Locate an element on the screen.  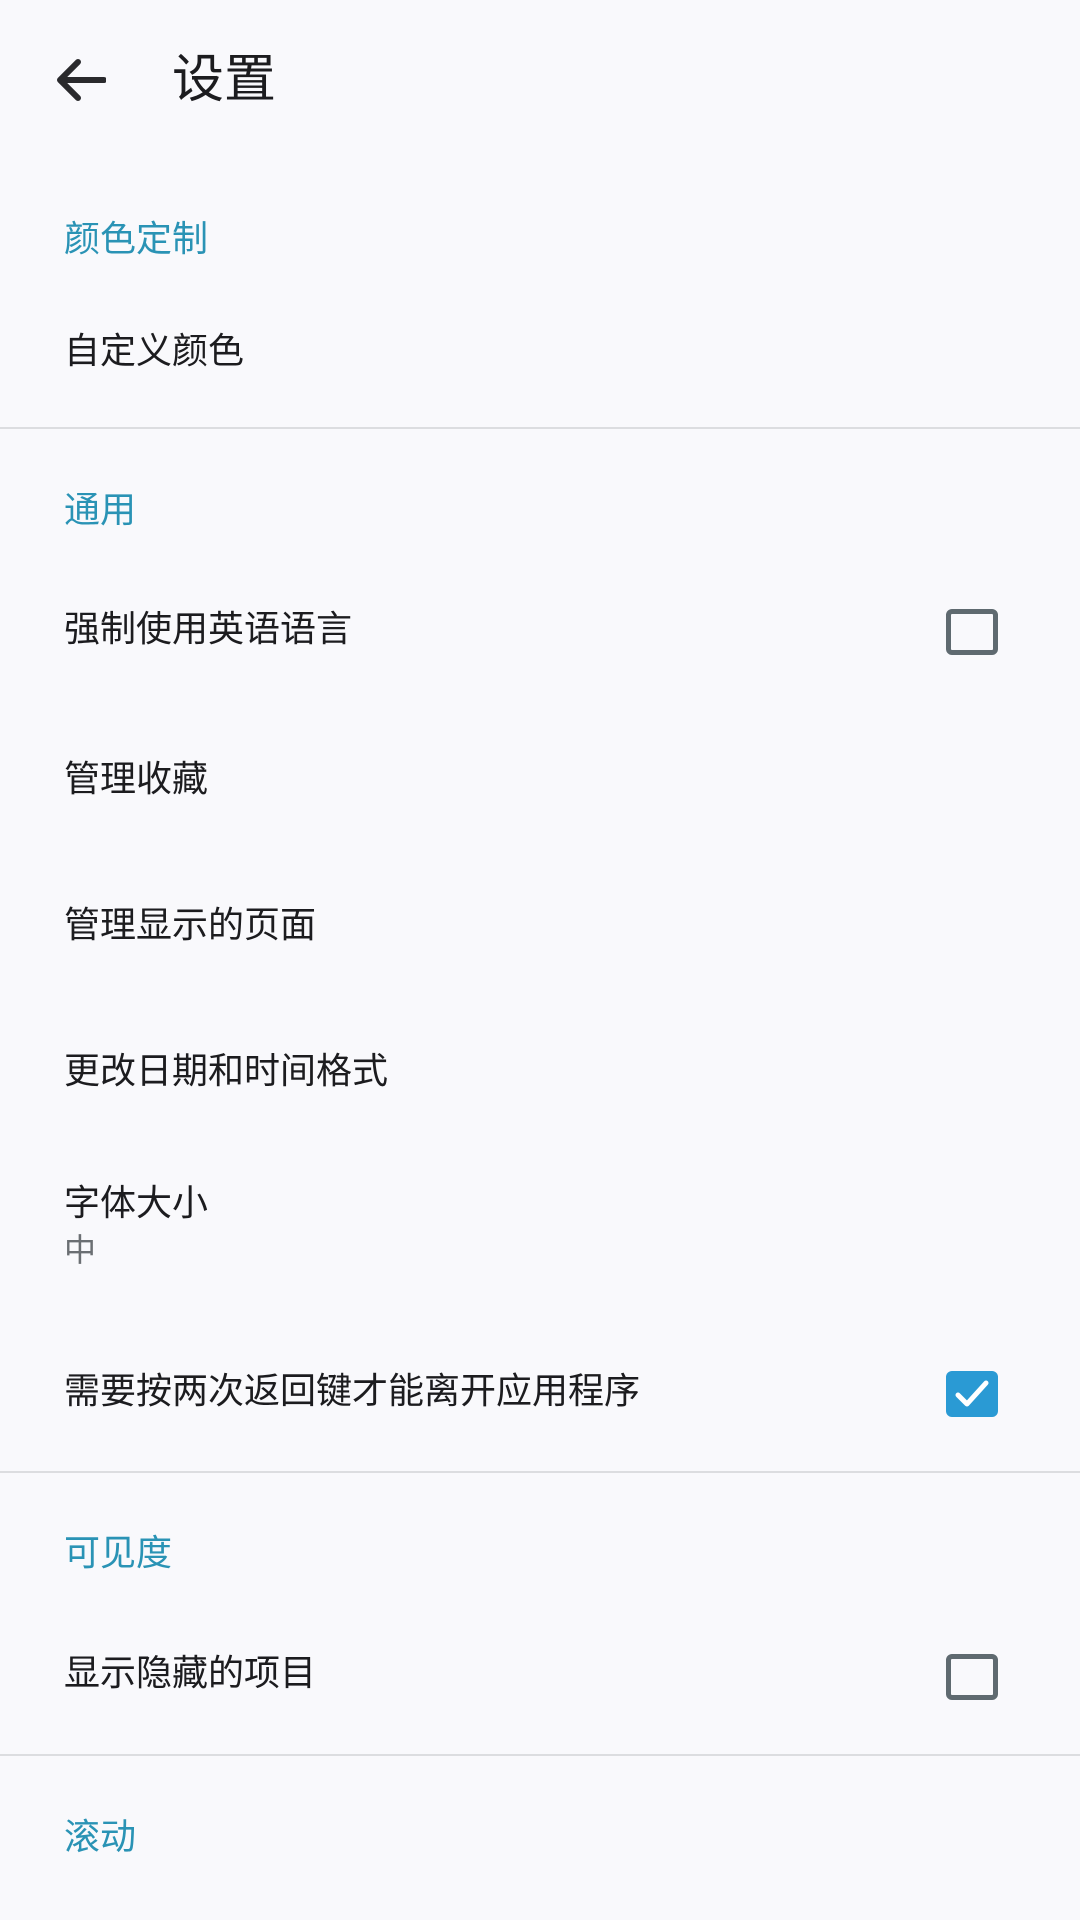
font-size-value: 中 is located at coordinates (80, 1250).